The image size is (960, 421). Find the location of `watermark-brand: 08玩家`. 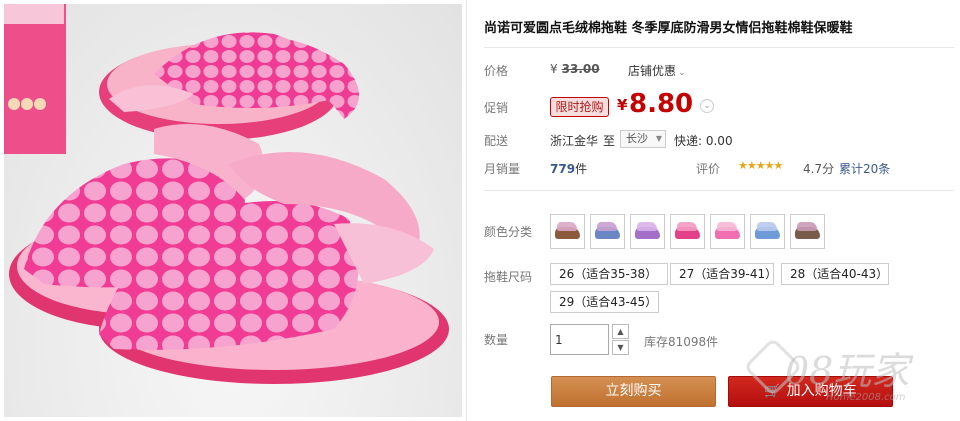

watermark-brand: 08玩家 is located at coordinates (847, 371).